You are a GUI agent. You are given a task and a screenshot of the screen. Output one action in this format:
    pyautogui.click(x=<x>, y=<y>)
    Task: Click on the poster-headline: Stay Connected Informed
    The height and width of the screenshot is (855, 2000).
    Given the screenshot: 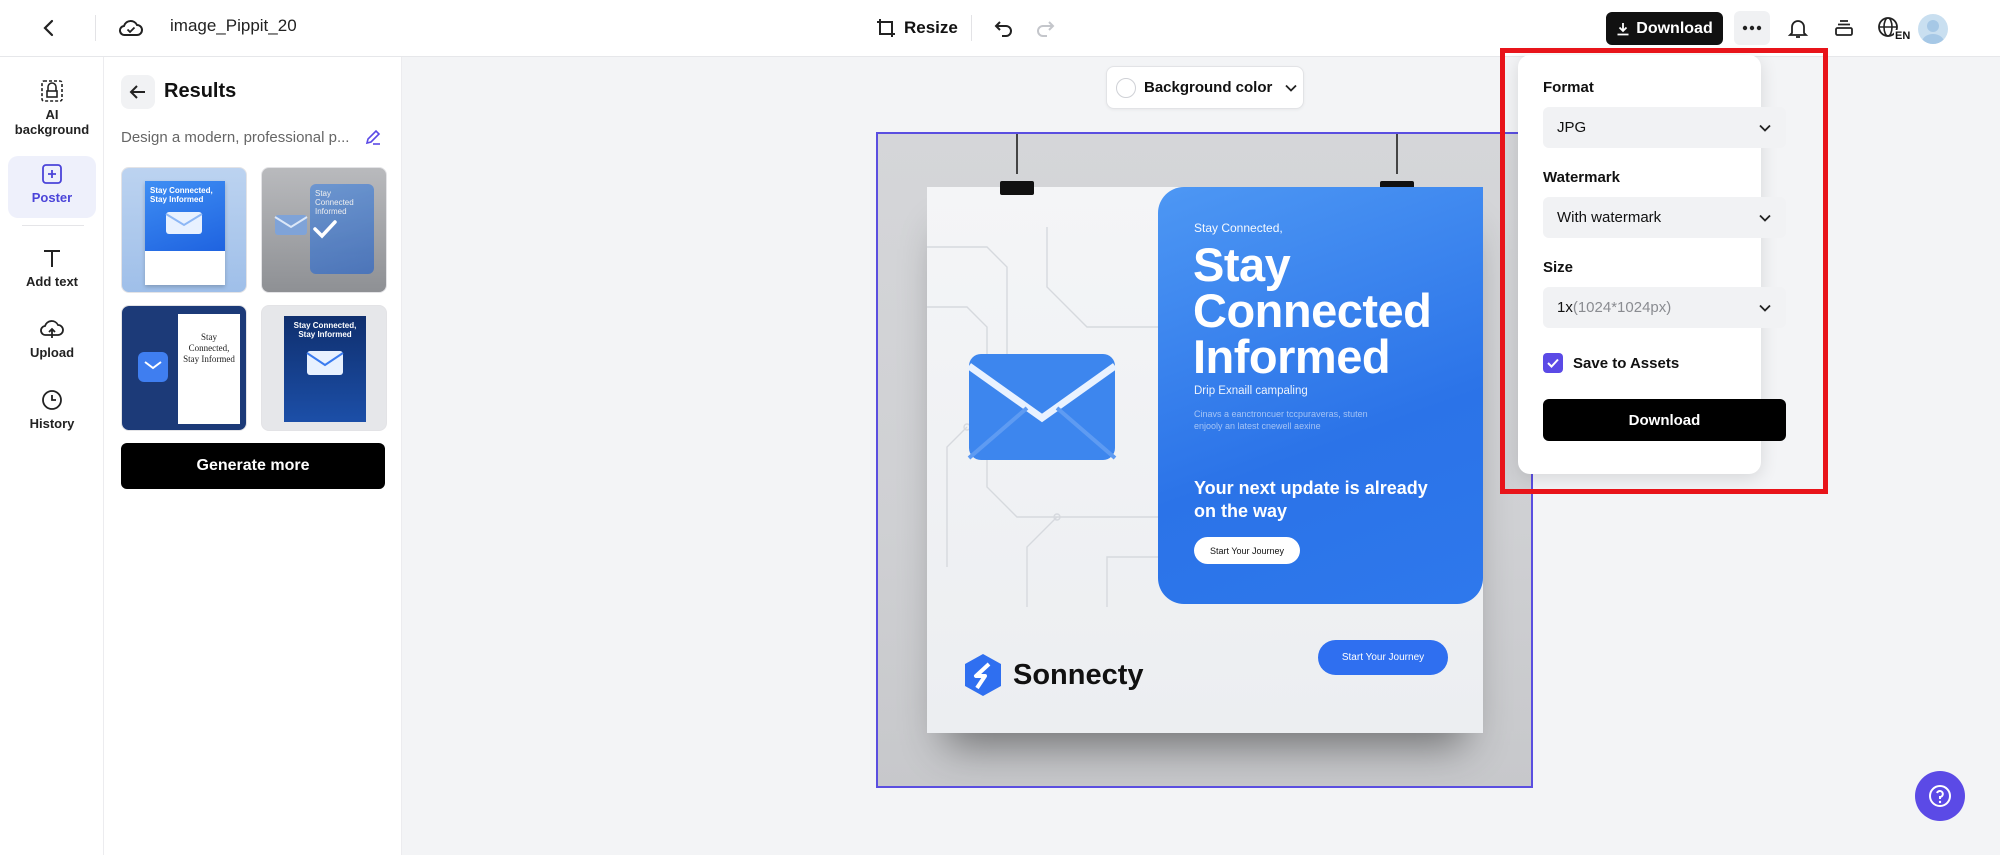 What is the action you would take?
    pyautogui.click(x=1312, y=310)
    